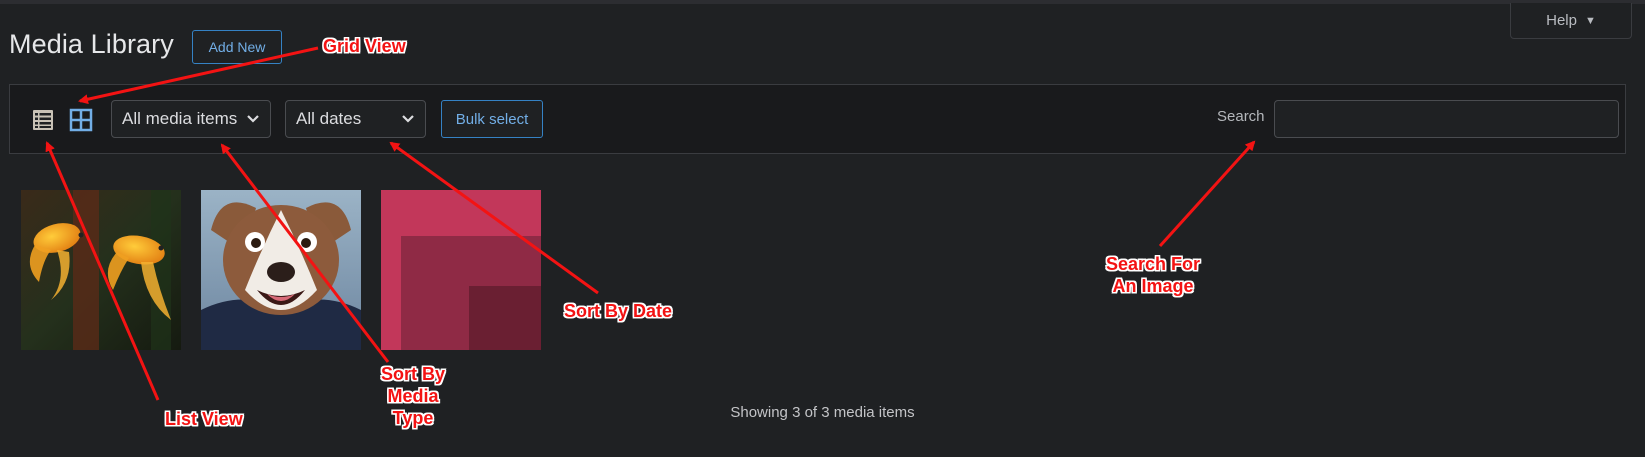 The image size is (1645, 457). What do you see at coordinates (1153, 275) in the screenshot?
I see `annotation-search-for-image: Search For An Image` at bounding box center [1153, 275].